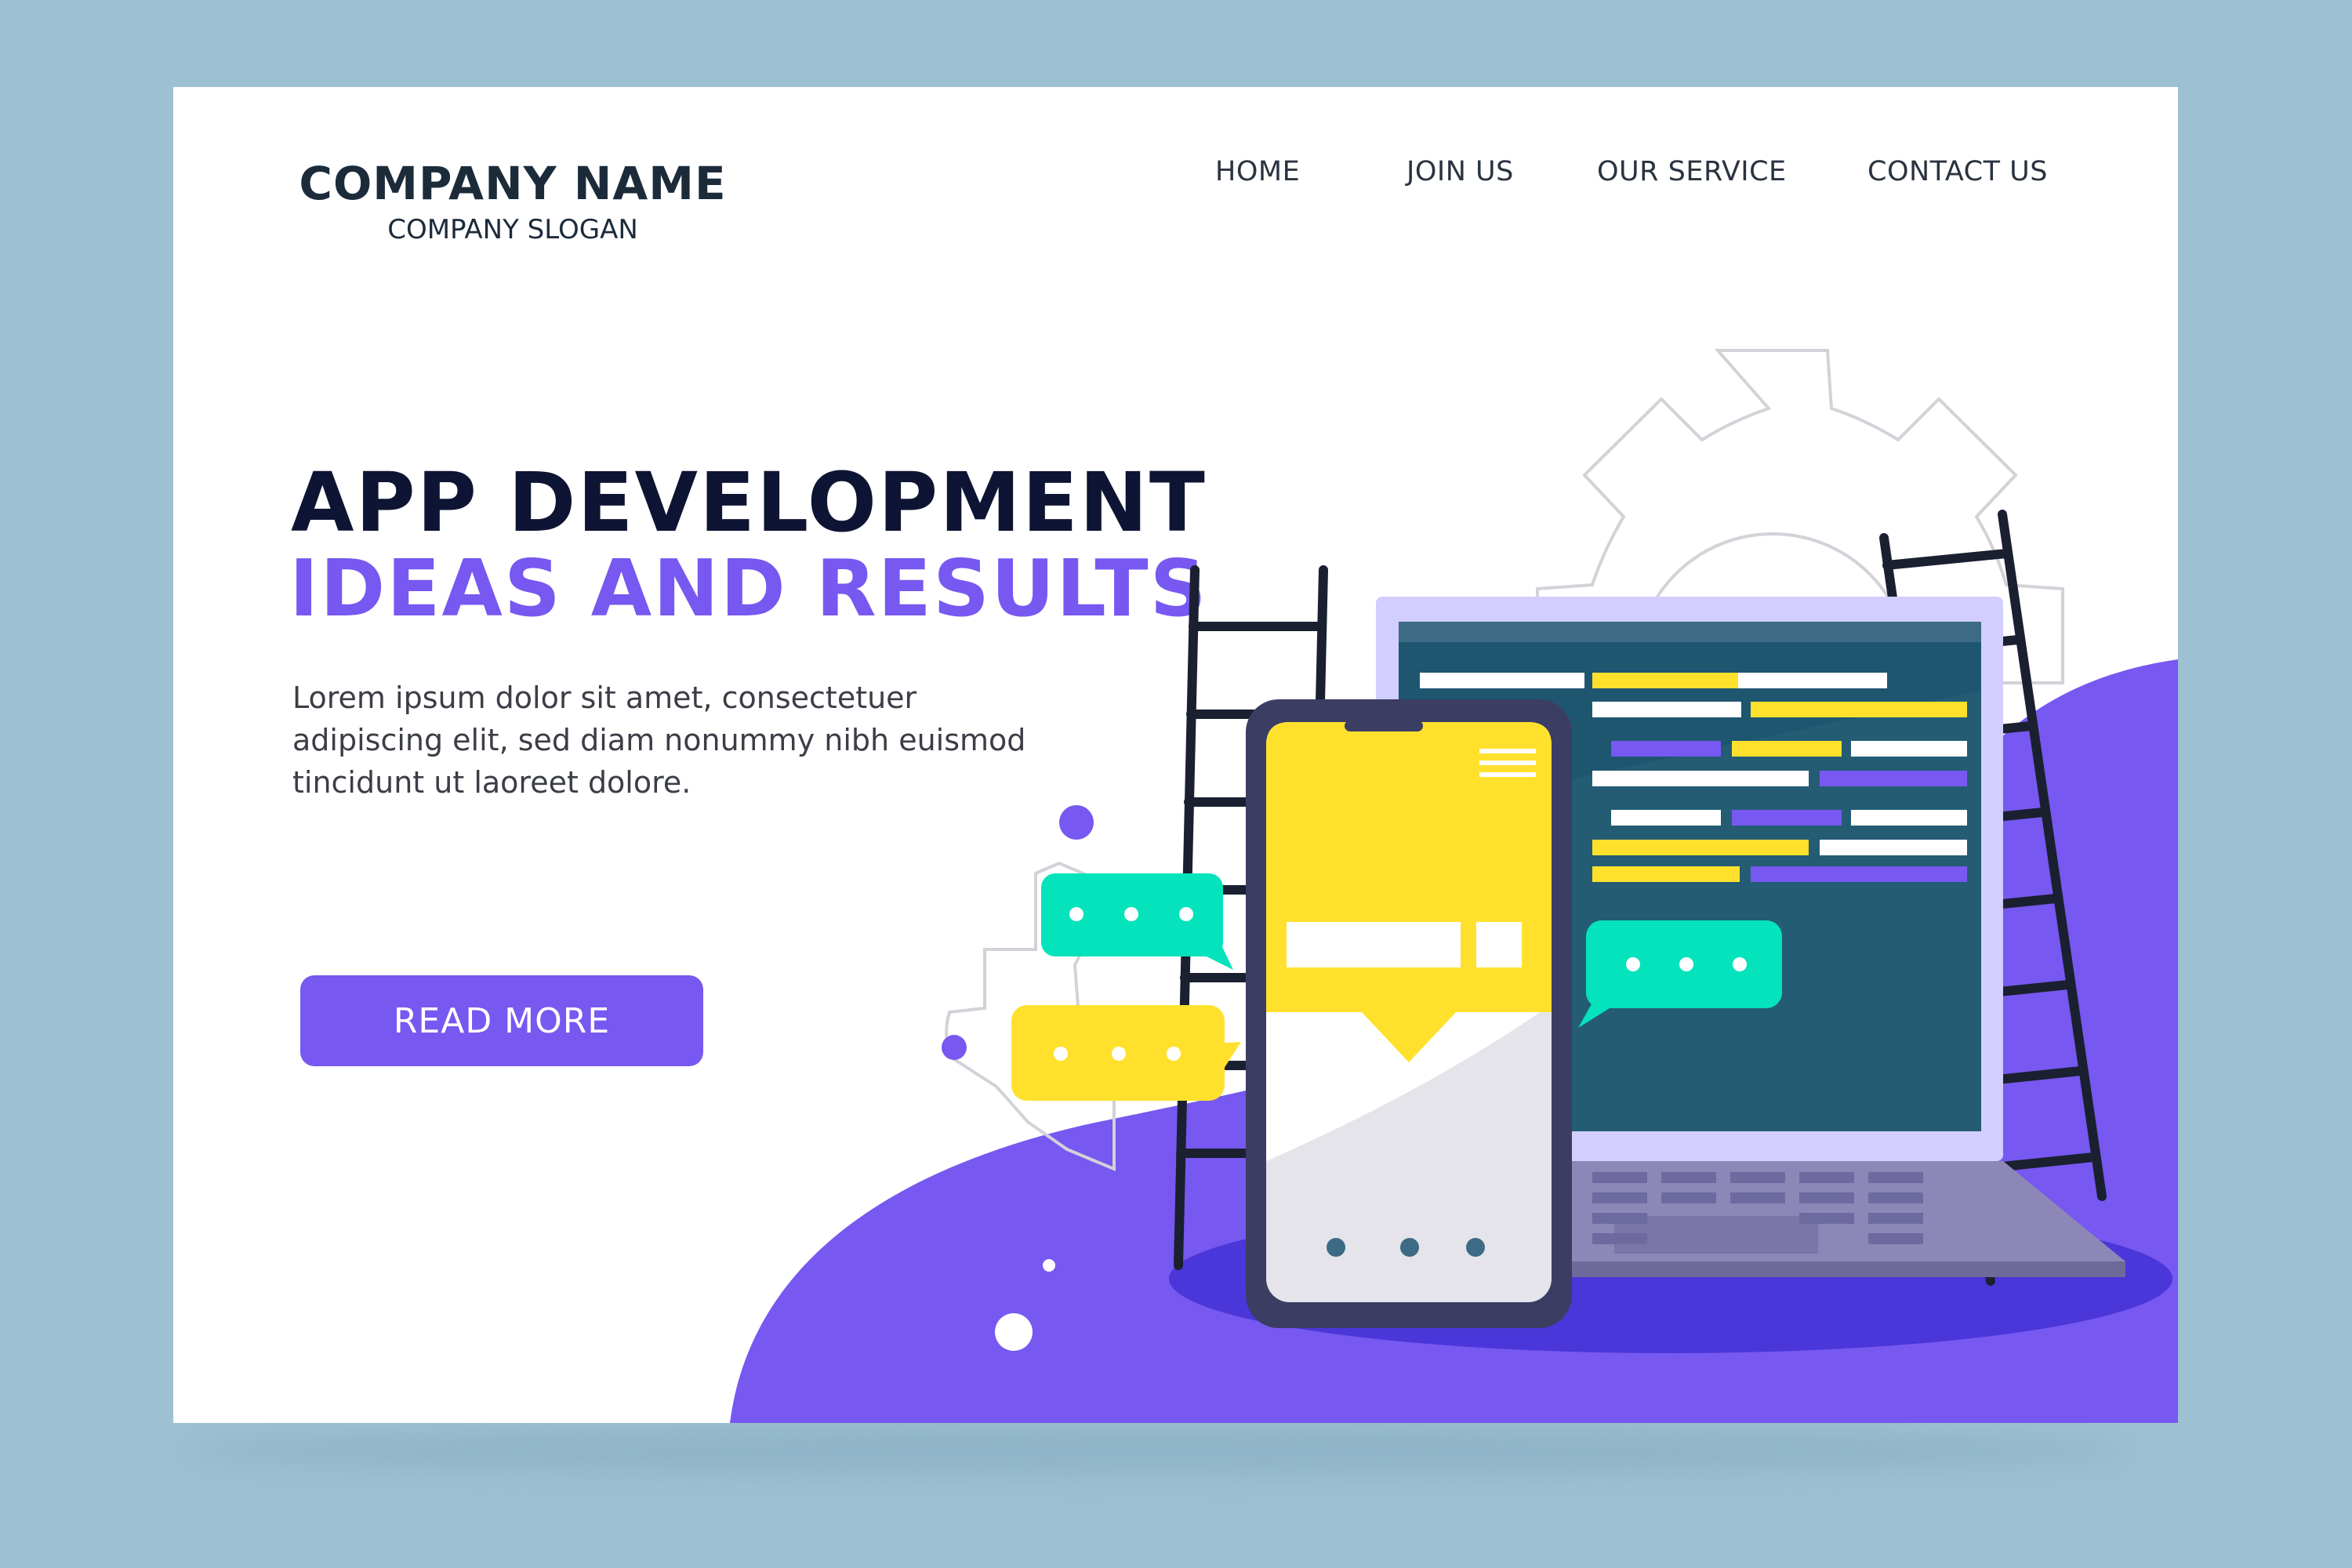  Describe the element at coordinates (1014, 1332) in the screenshot. I see `dot-white-large` at that location.